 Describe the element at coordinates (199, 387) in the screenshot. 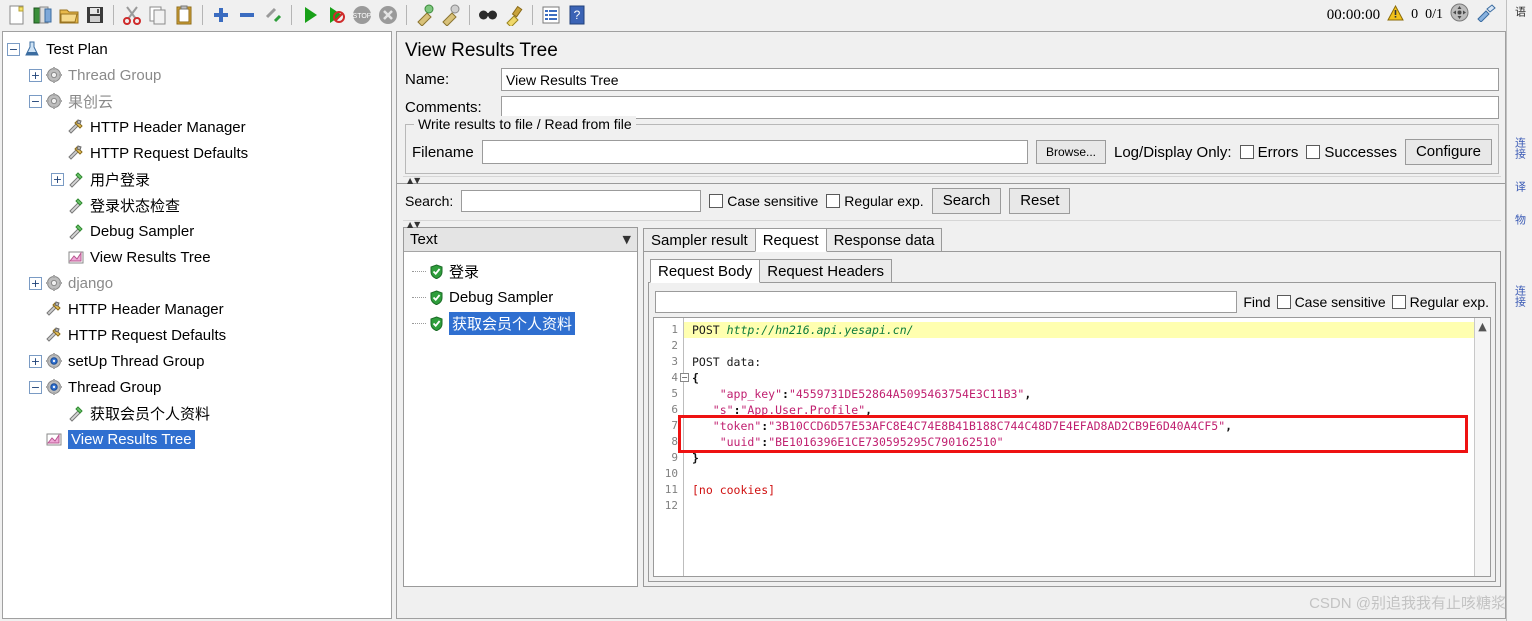

I see `tree-node: − Thread Group` at that location.